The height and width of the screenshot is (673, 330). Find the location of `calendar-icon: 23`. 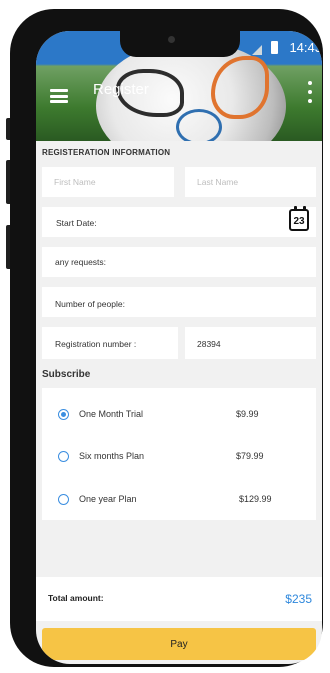

calendar-icon: 23 is located at coordinates (299, 218).